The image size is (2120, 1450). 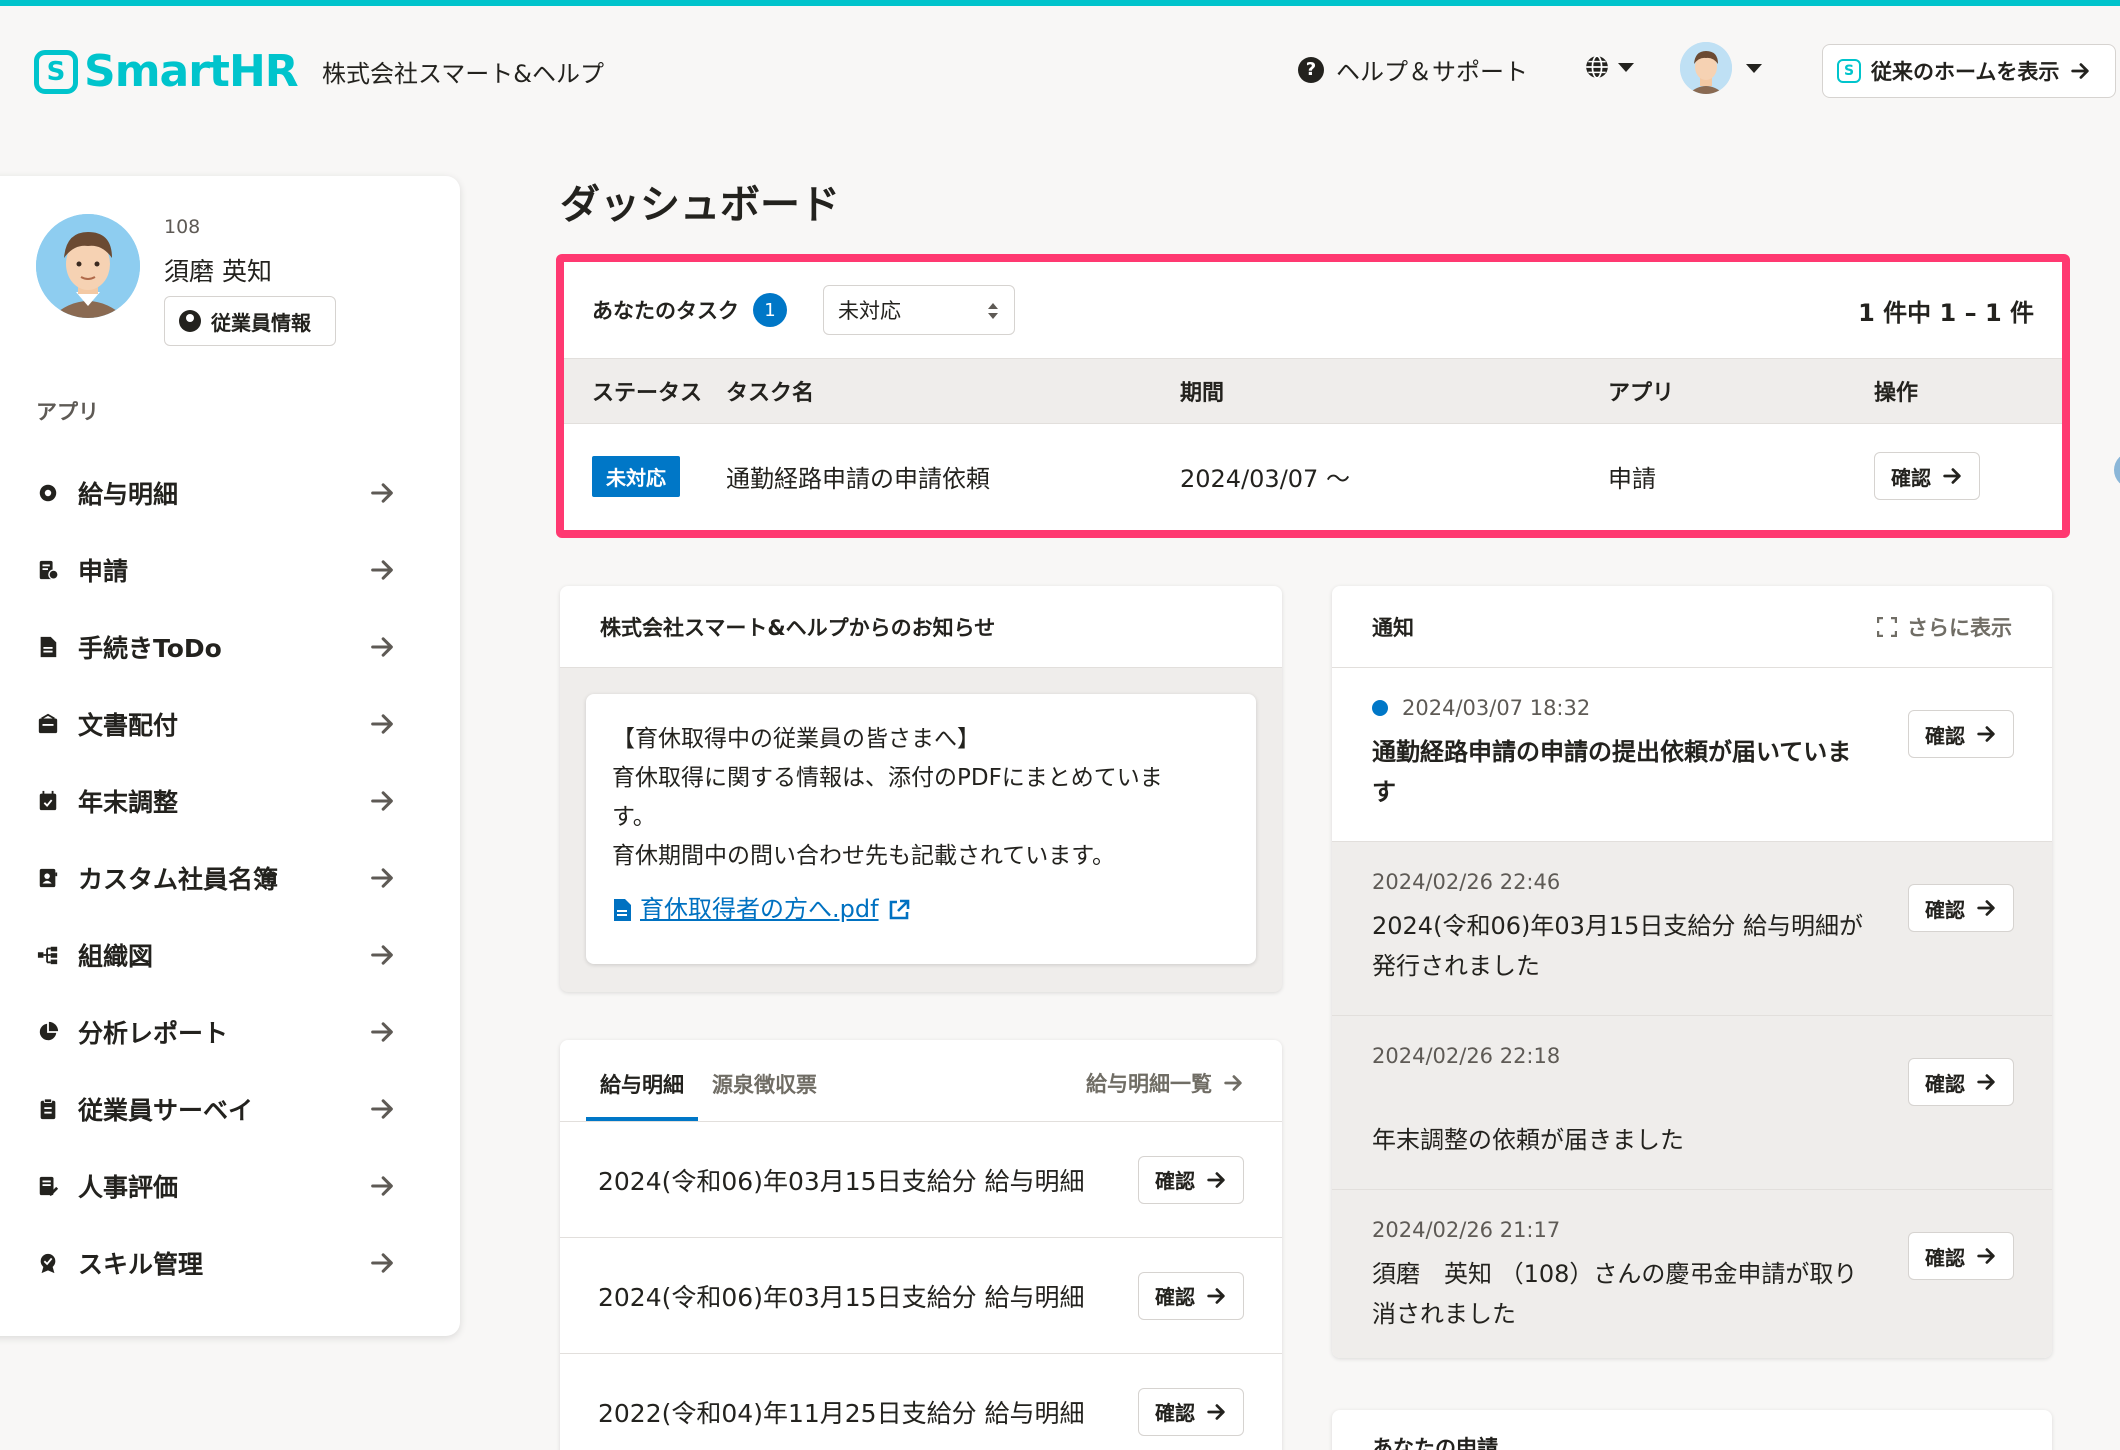 I want to click on employee-info-label: 従業員情報, so click(x=261, y=322).